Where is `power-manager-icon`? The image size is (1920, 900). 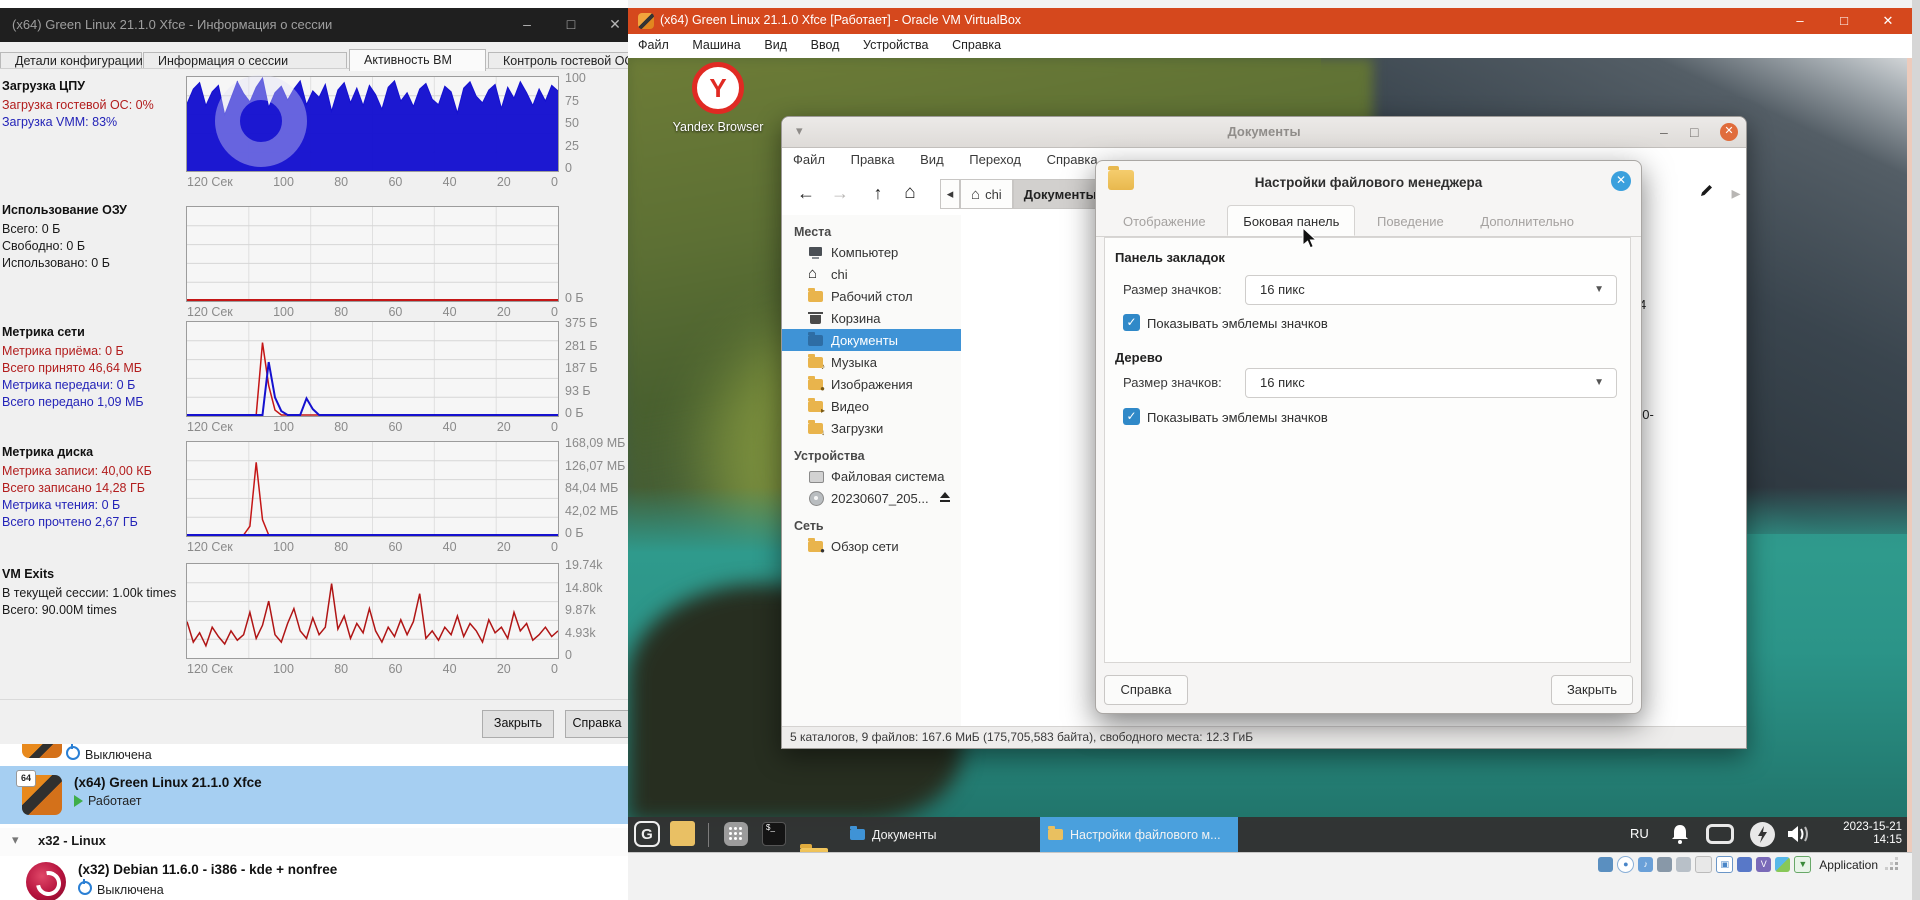
power-manager-icon is located at coordinates (1762, 834).